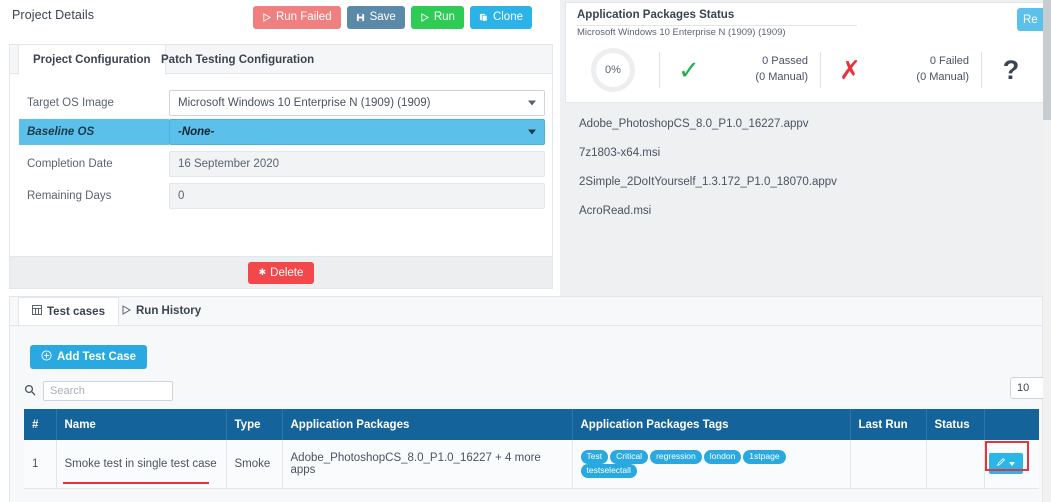 This screenshot has height=502, width=1051. What do you see at coordinates (717, 25) in the screenshot?
I see `title-divider` at bounding box center [717, 25].